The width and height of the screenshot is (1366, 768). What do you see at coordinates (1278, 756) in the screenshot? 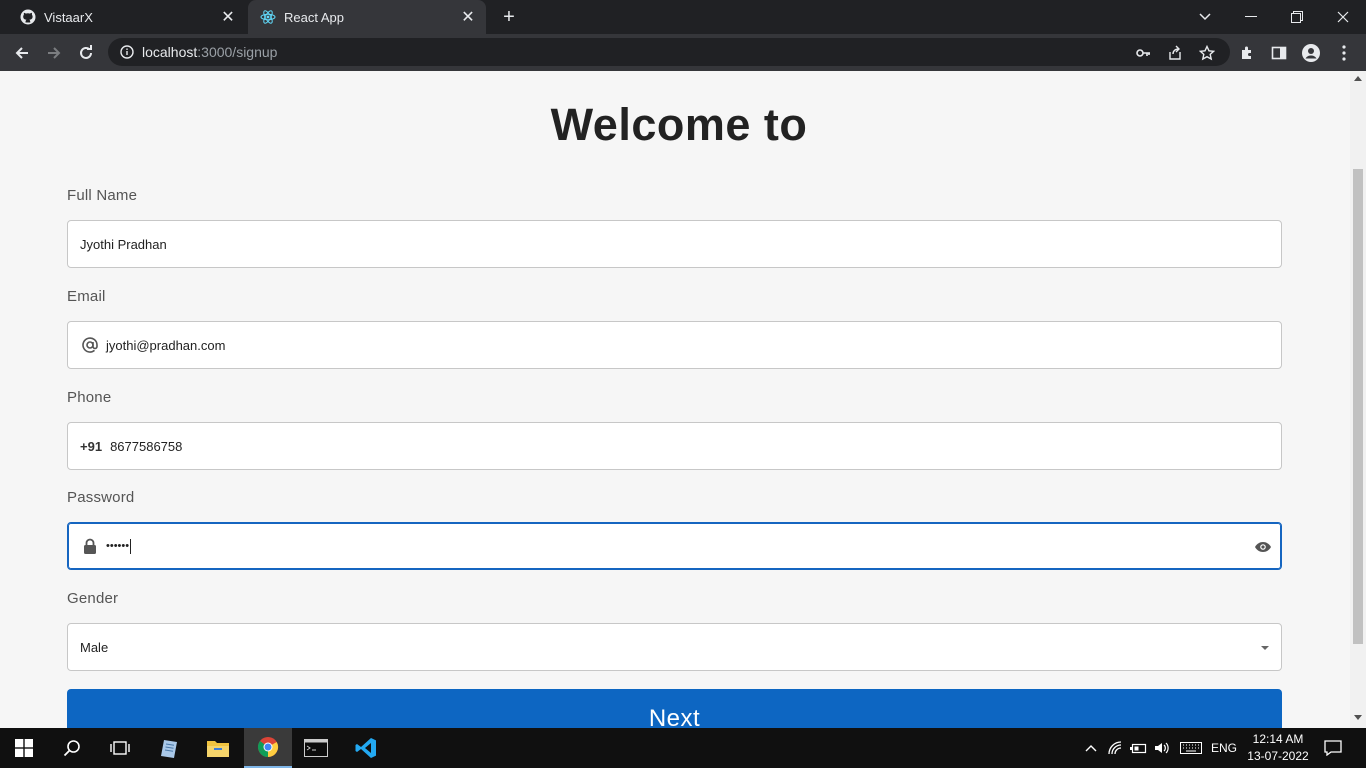
I see `clock-date: 13-07-2022` at bounding box center [1278, 756].